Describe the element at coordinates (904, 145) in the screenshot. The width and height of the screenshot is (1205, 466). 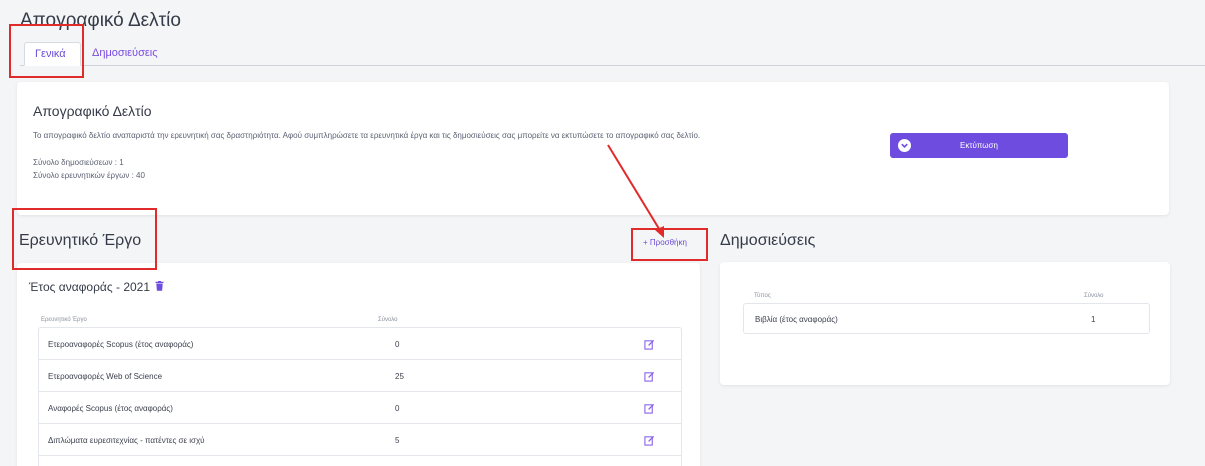
I see `chevron-circle-icon` at that location.